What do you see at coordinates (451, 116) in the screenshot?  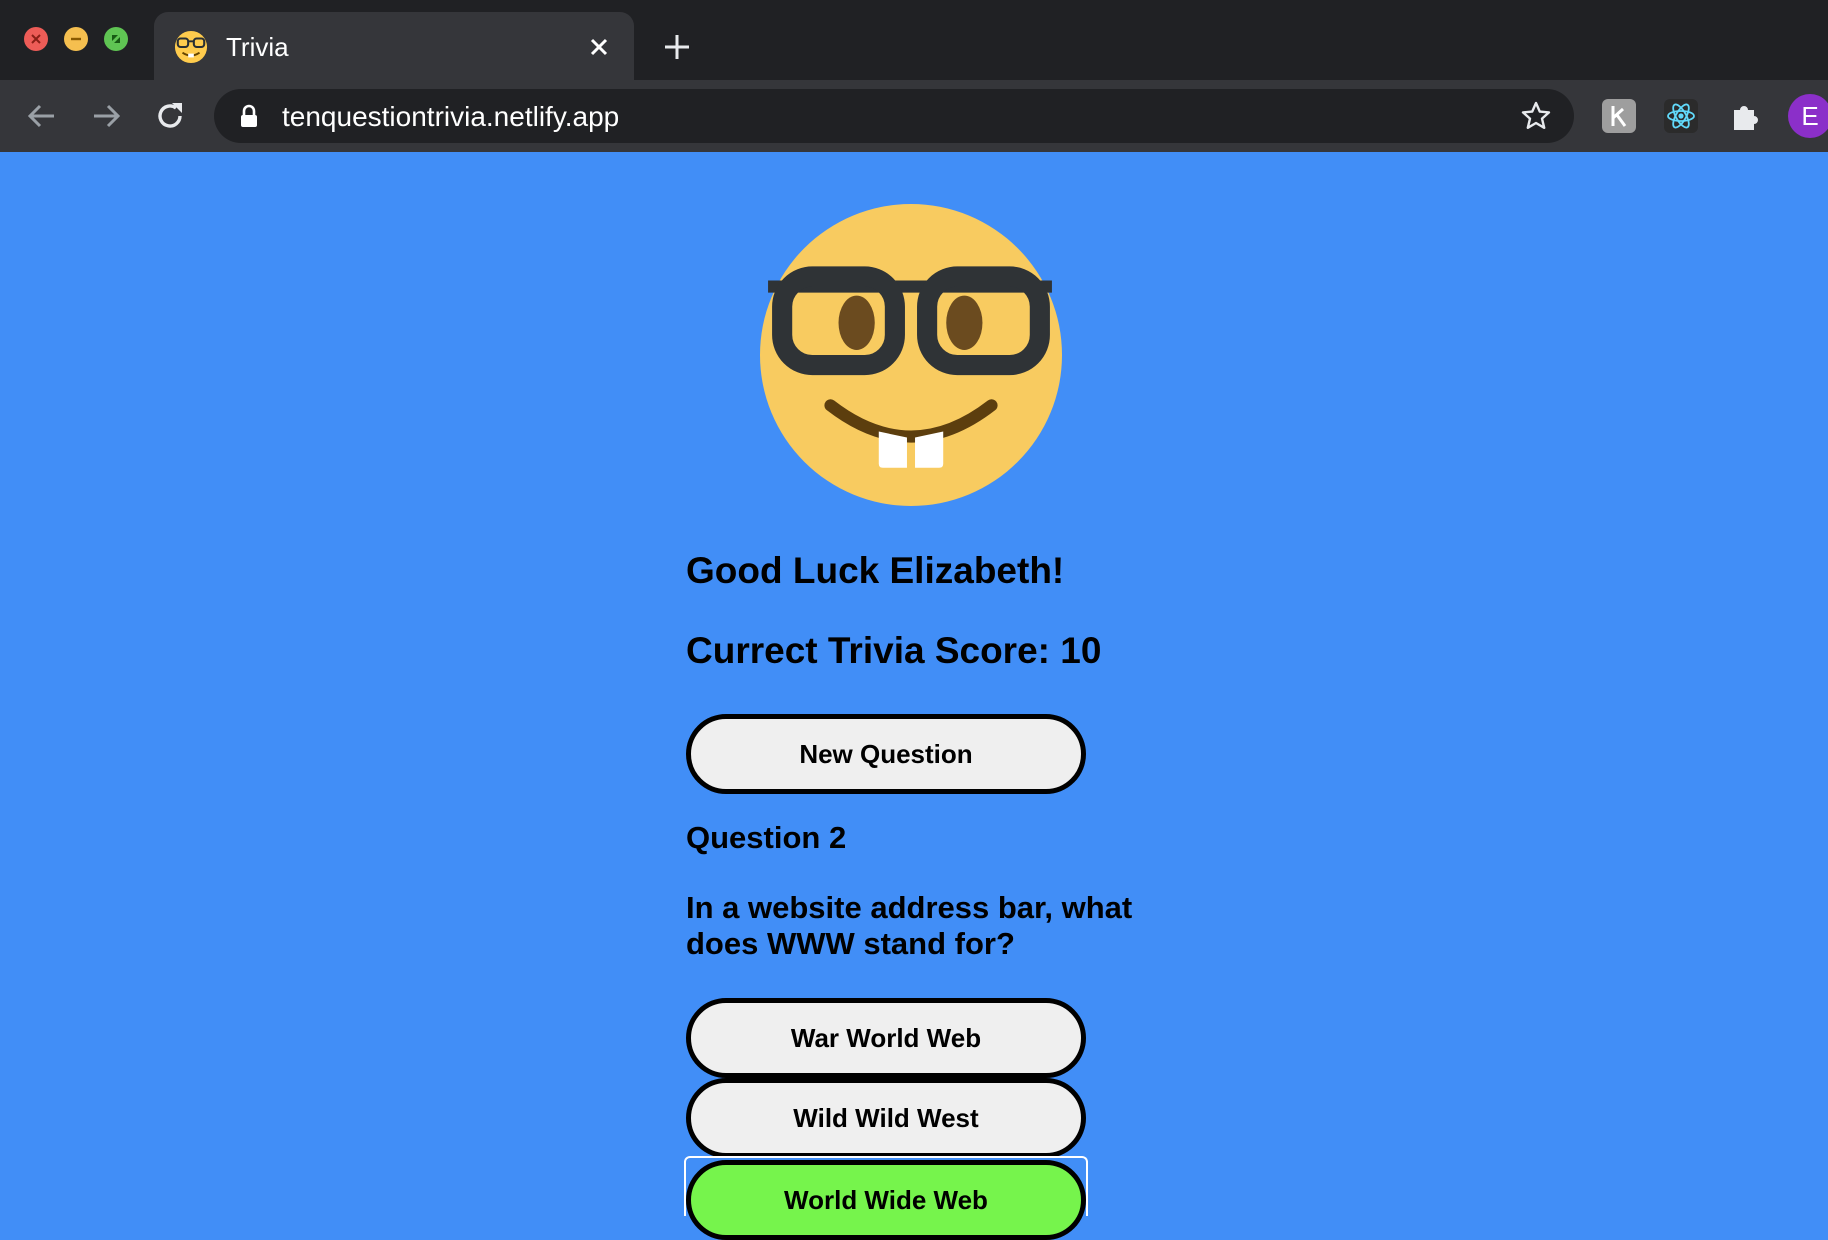 I see `address-bar-url: tenquestiontrivia.netlify.app` at bounding box center [451, 116].